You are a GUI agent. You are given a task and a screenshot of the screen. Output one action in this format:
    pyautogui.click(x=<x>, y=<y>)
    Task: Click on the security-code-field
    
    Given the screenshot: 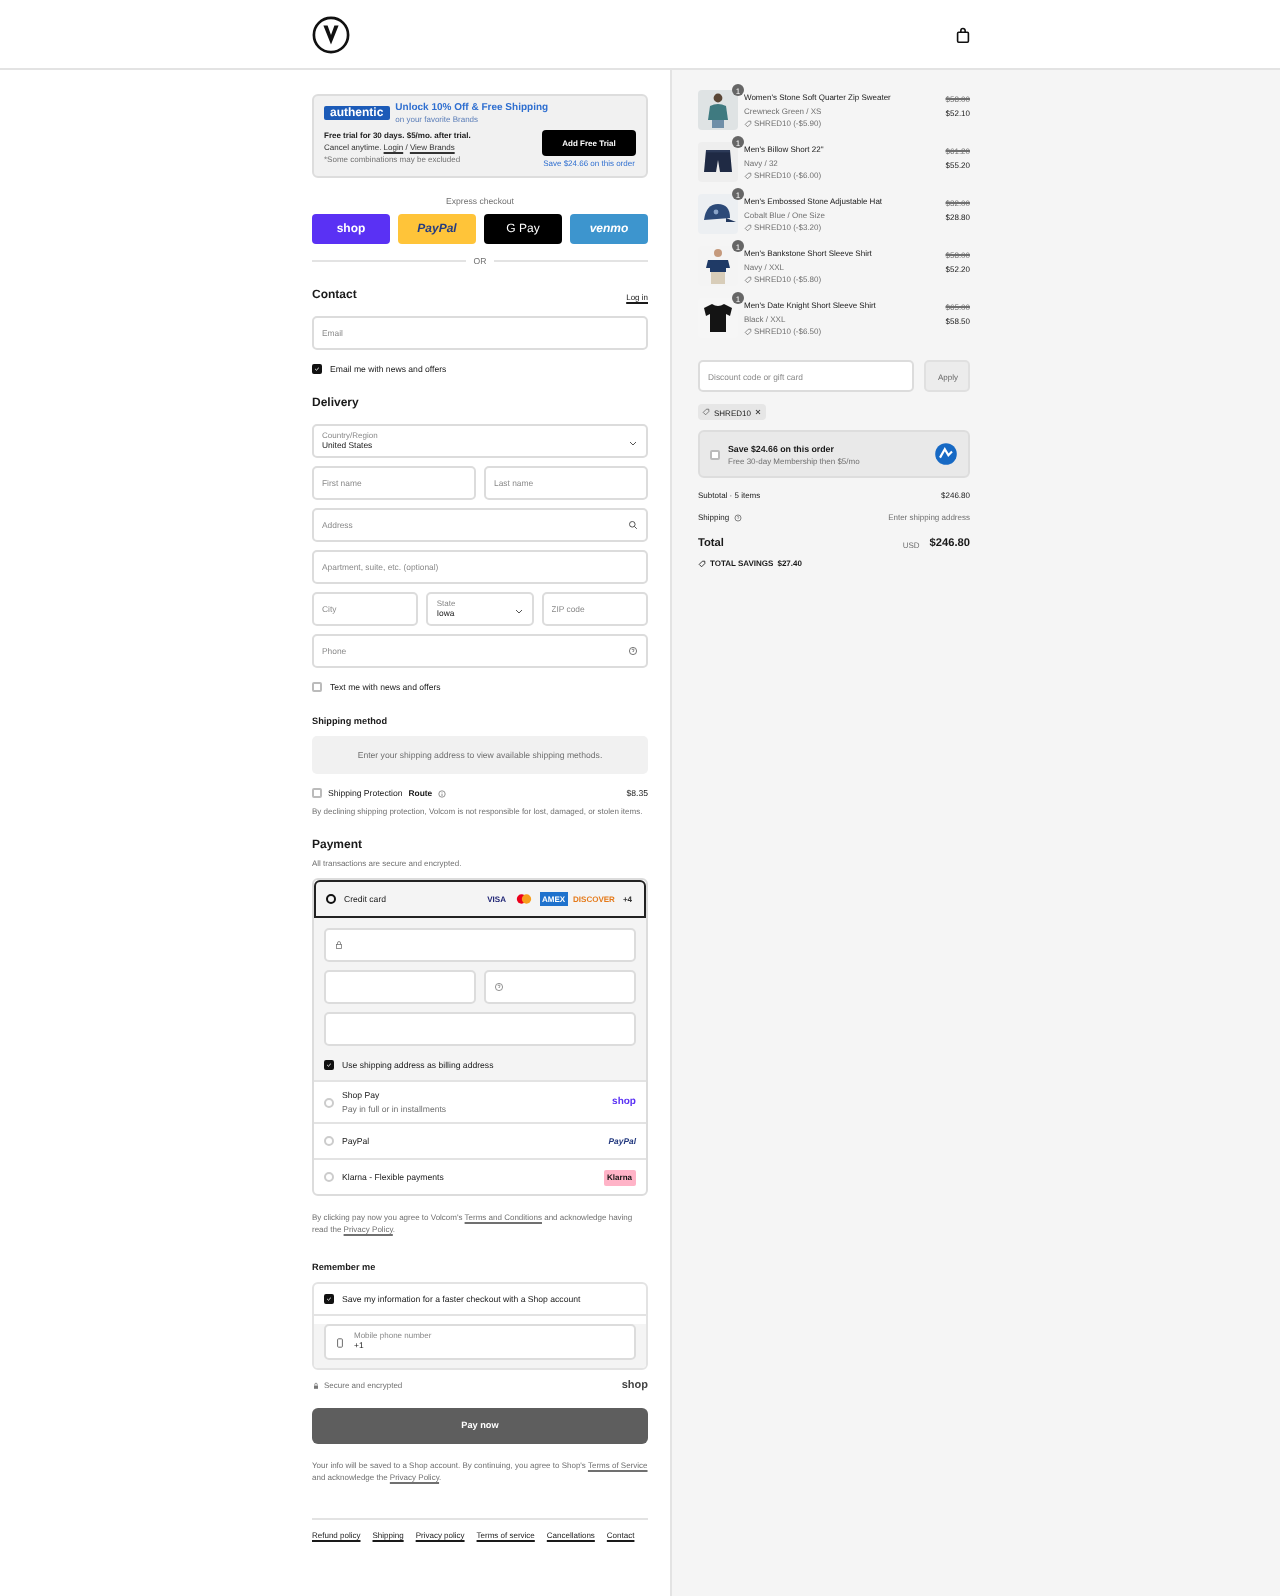 What is the action you would take?
    pyautogui.click(x=560, y=987)
    